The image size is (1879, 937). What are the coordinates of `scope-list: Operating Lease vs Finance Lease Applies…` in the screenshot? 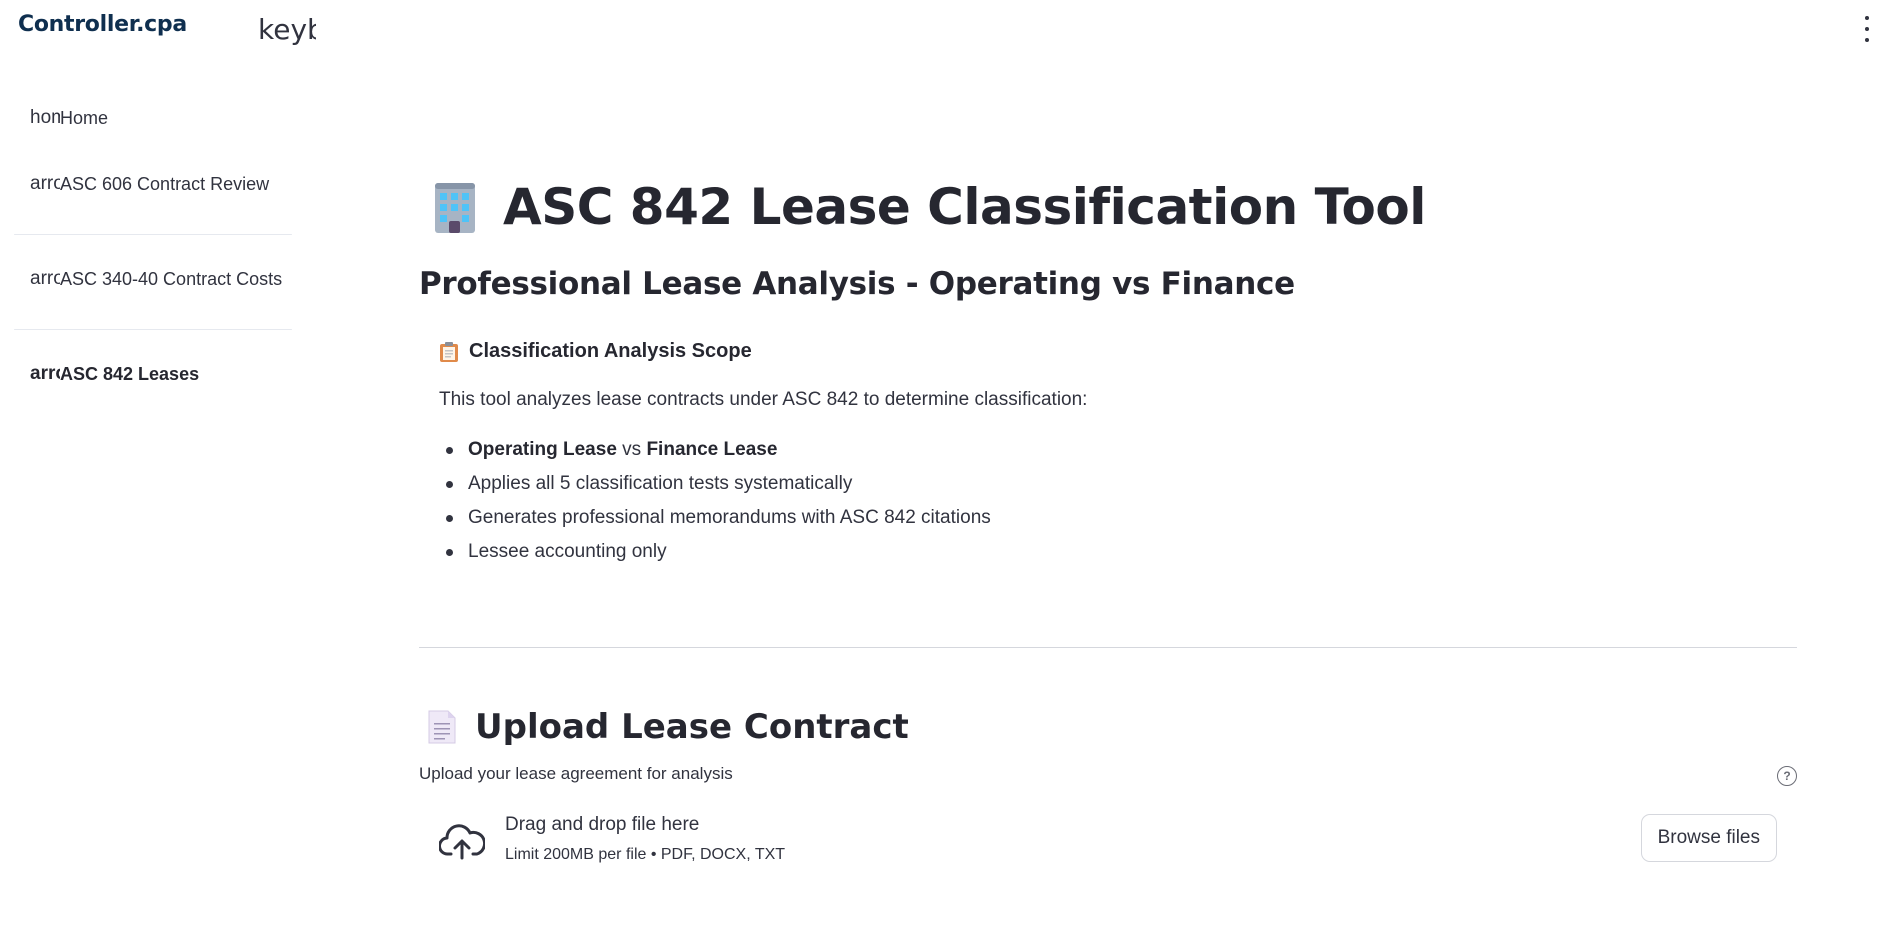 It's located at (1118, 501).